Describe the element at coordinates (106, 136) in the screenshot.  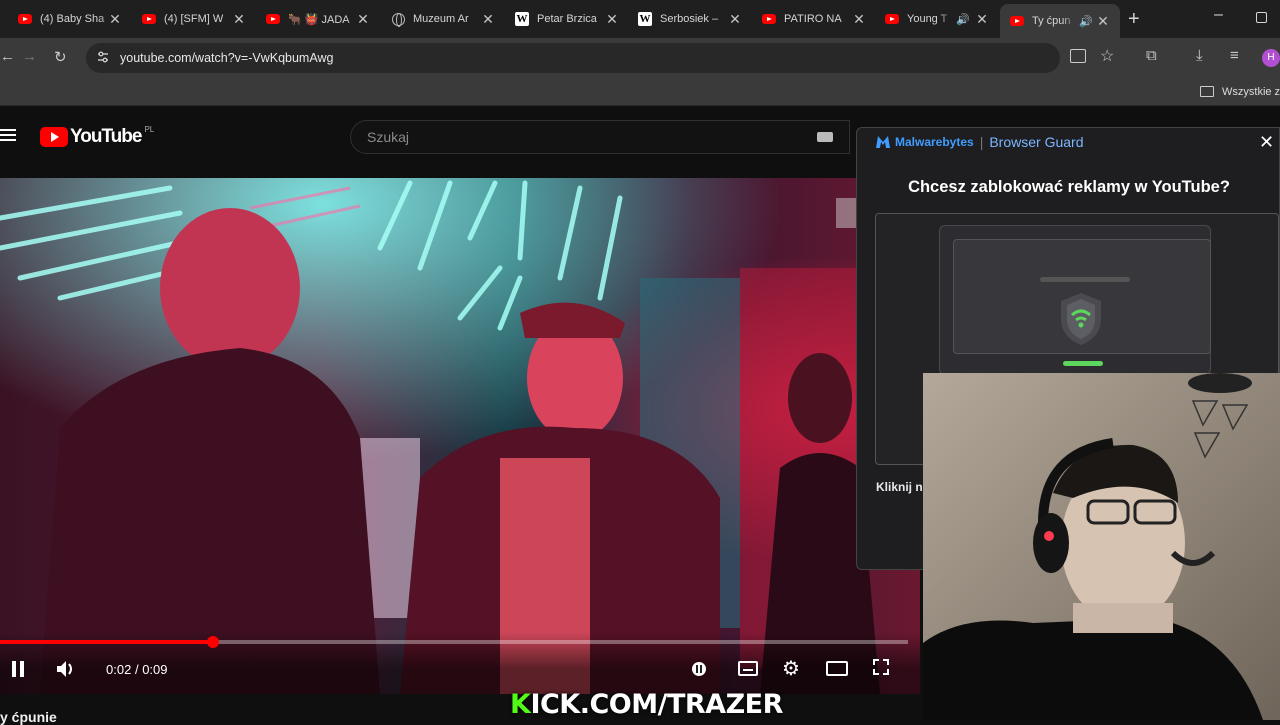
I see `youtube-logo-text: YouTube` at that location.